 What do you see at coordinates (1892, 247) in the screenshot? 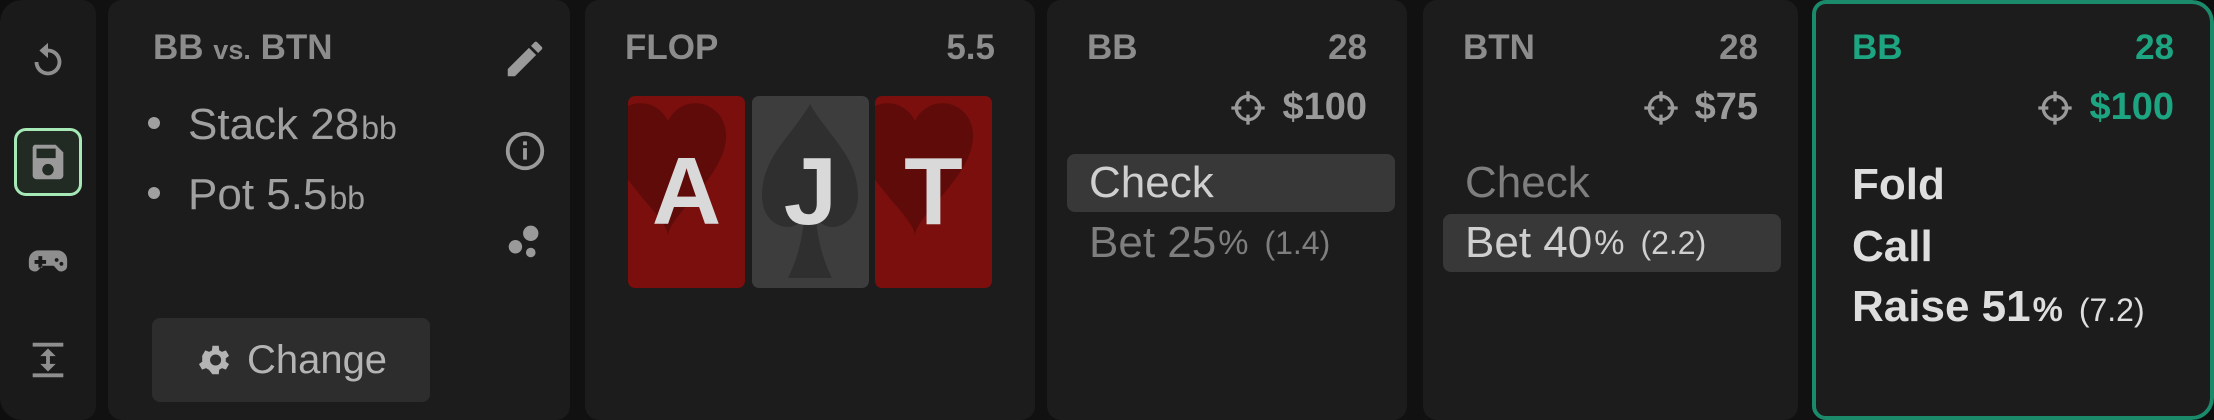
I see `action-call: Call` at bounding box center [1892, 247].